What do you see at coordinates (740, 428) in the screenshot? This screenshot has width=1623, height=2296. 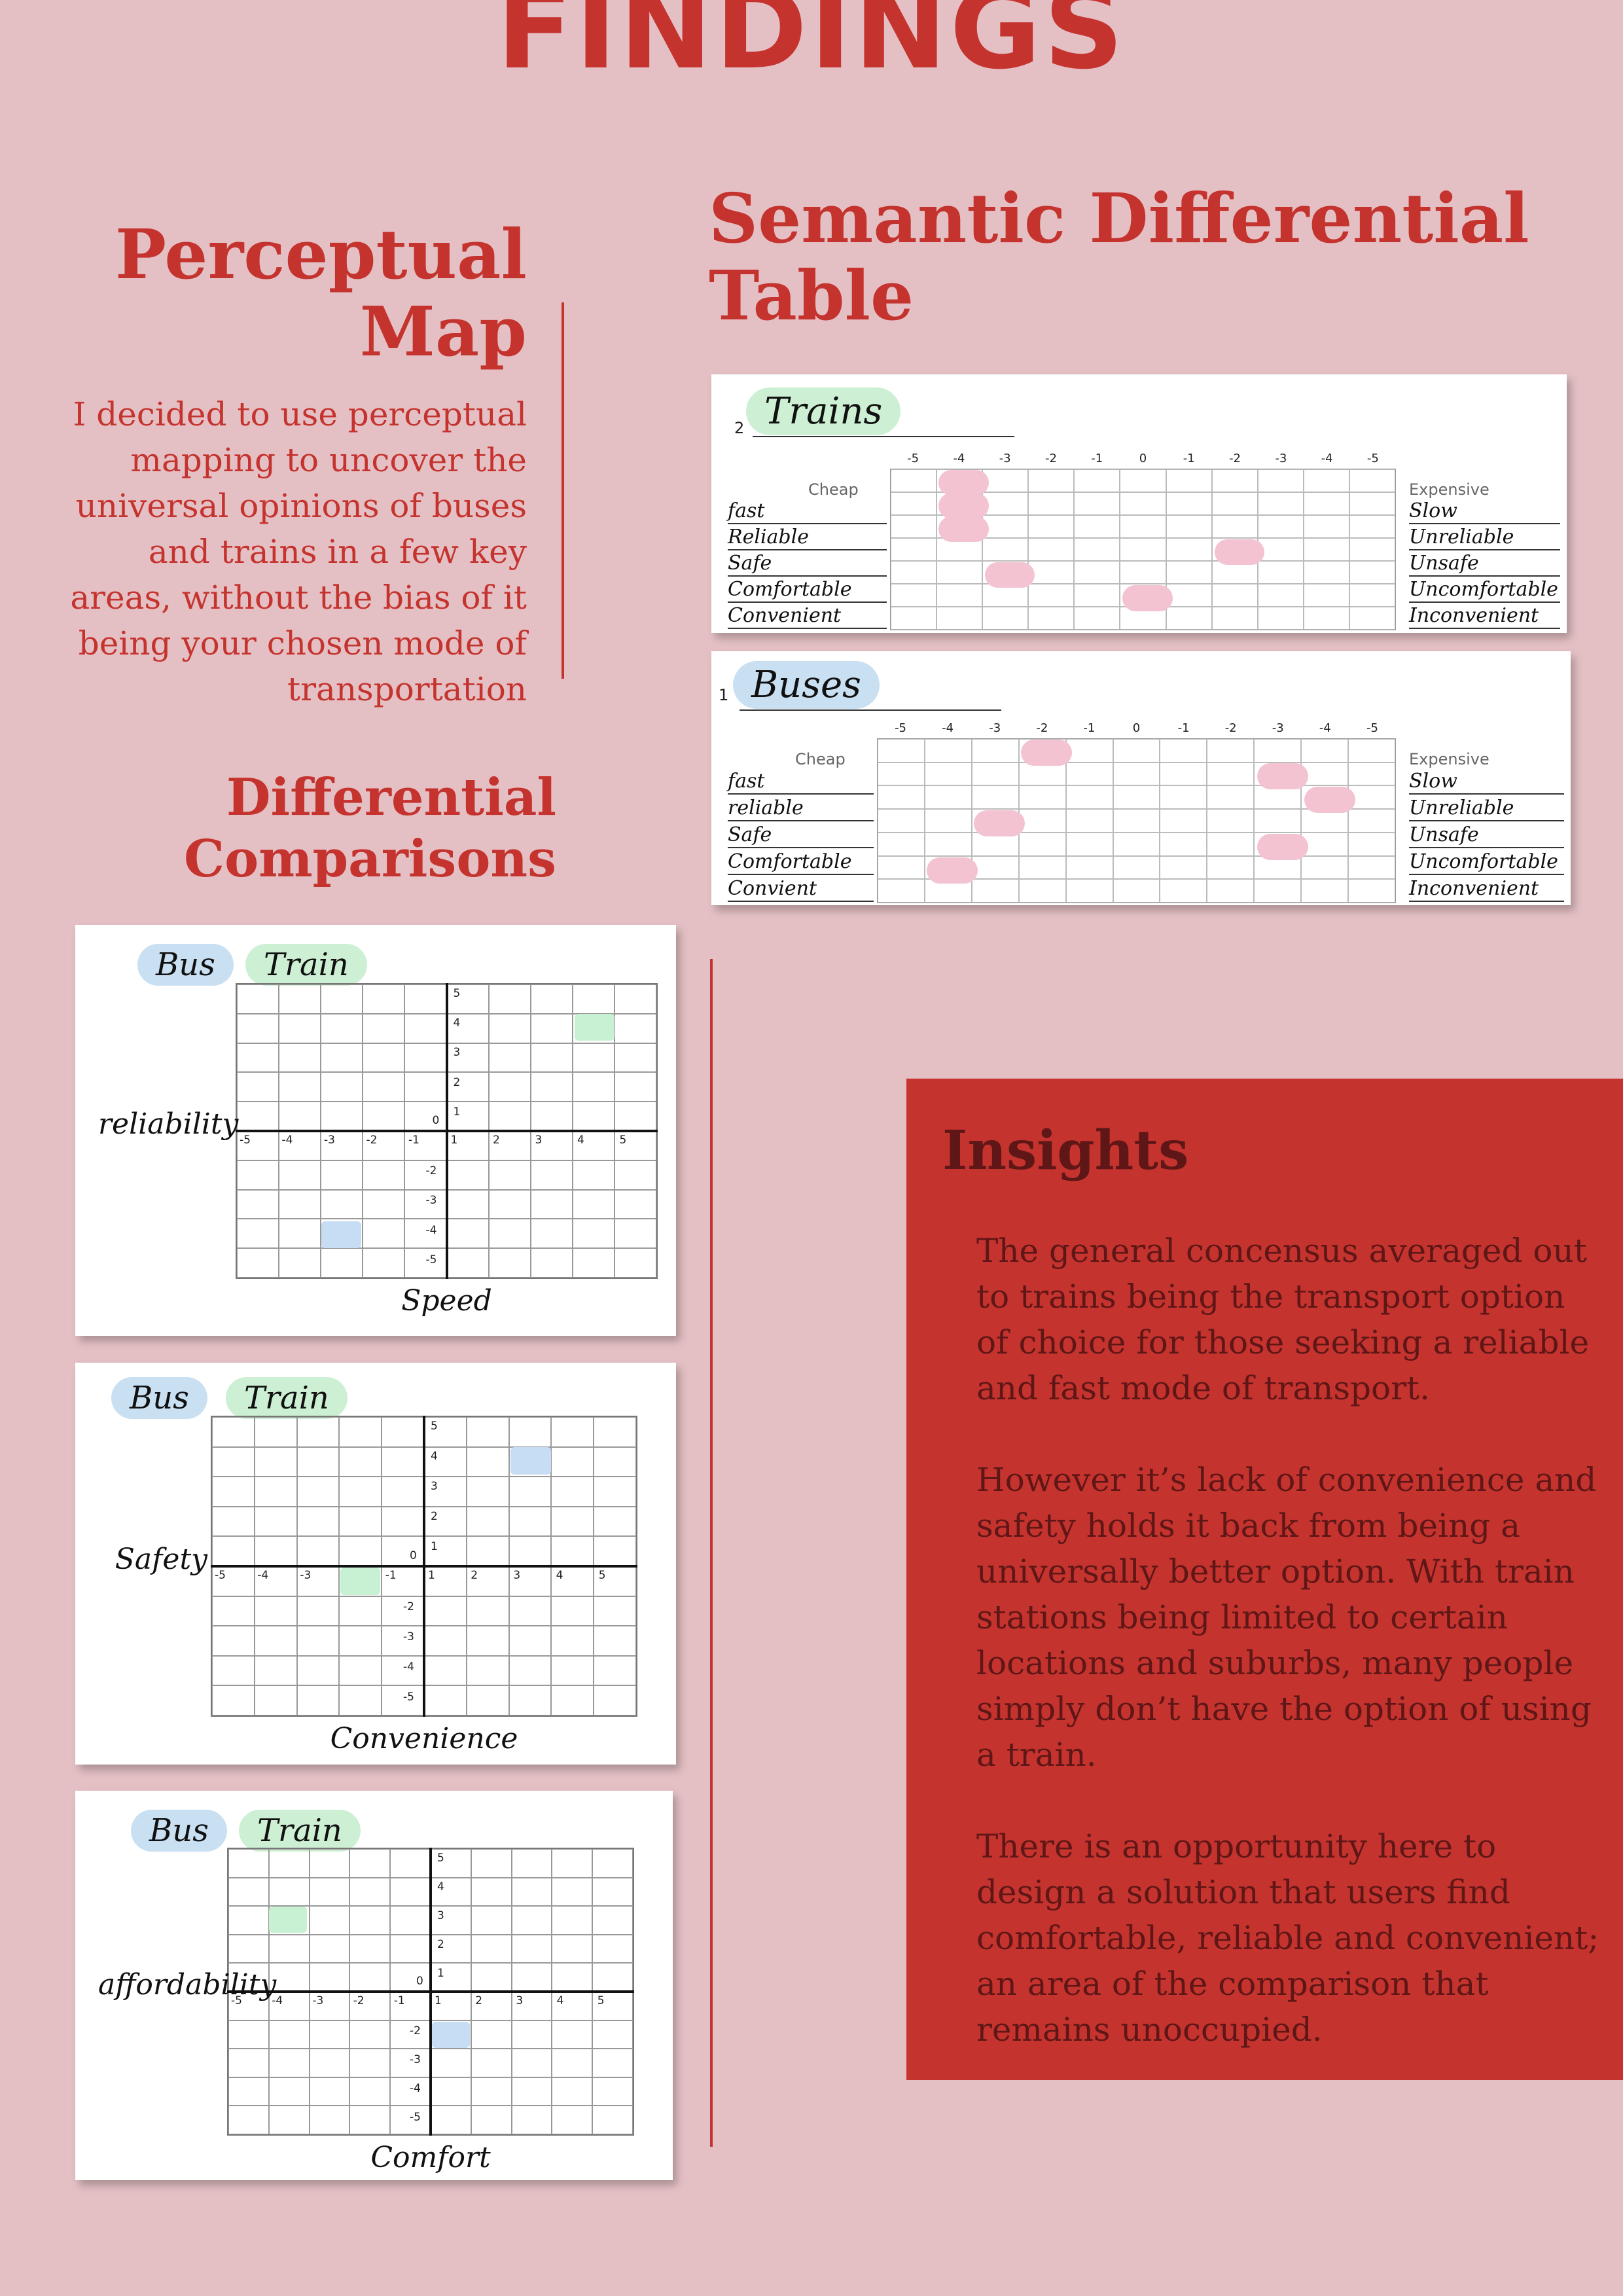 I see `table-index: 2` at bounding box center [740, 428].